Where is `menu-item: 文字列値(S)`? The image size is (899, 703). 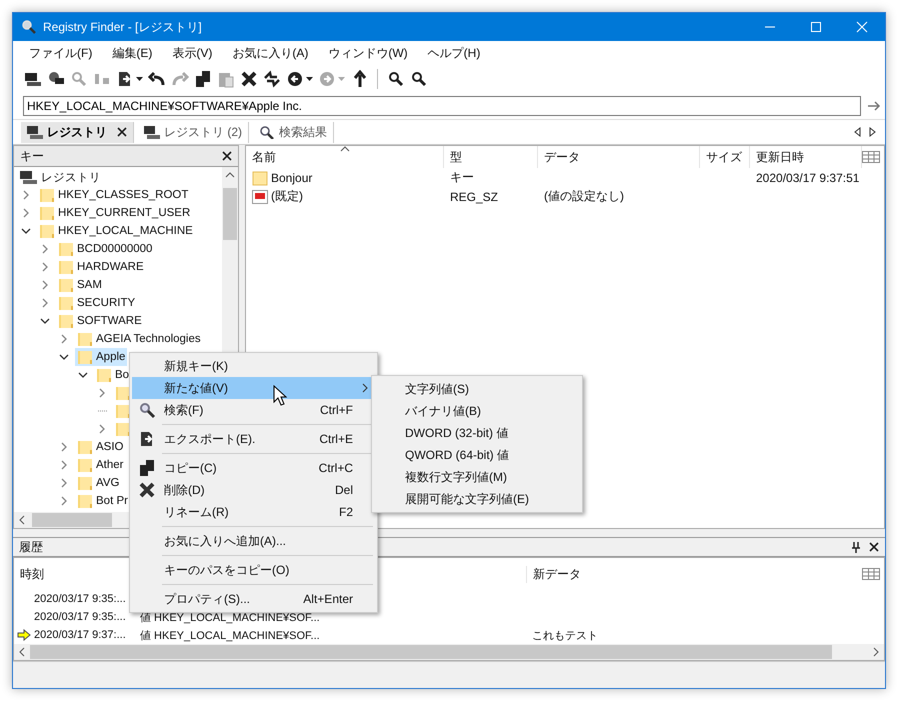 menu-item: 文字列値(S) is located at coordinates (477, 389).